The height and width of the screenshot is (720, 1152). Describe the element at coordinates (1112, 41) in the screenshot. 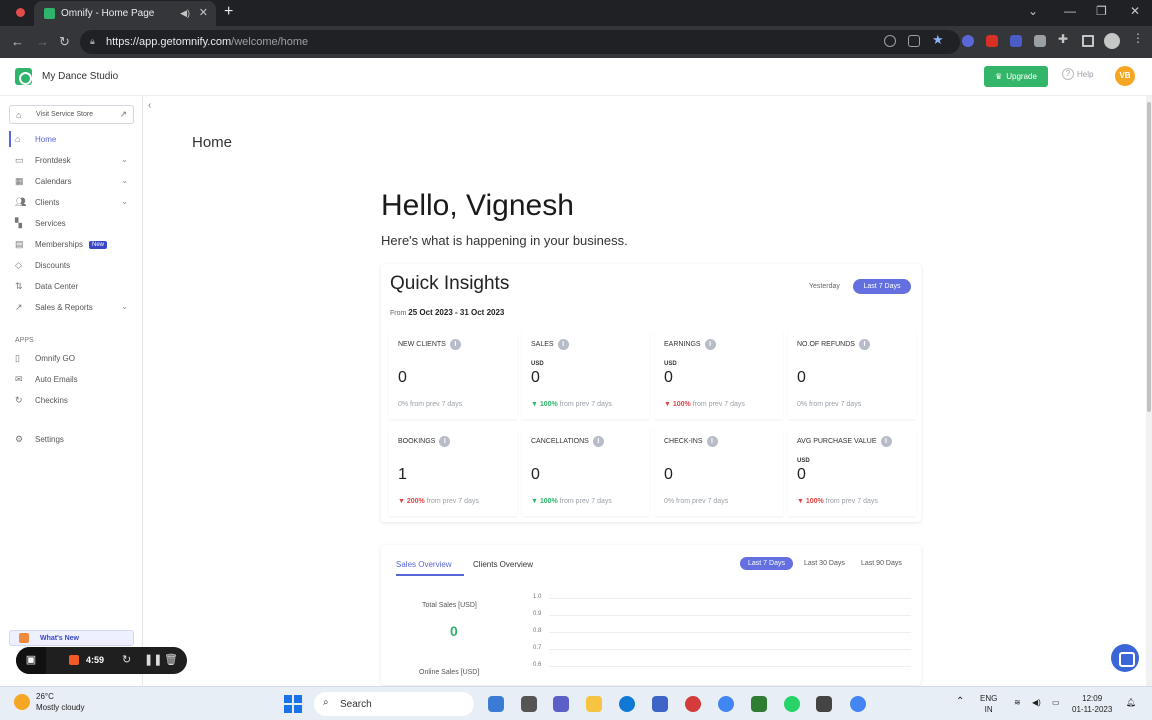

I see `profile-icon` at that location.